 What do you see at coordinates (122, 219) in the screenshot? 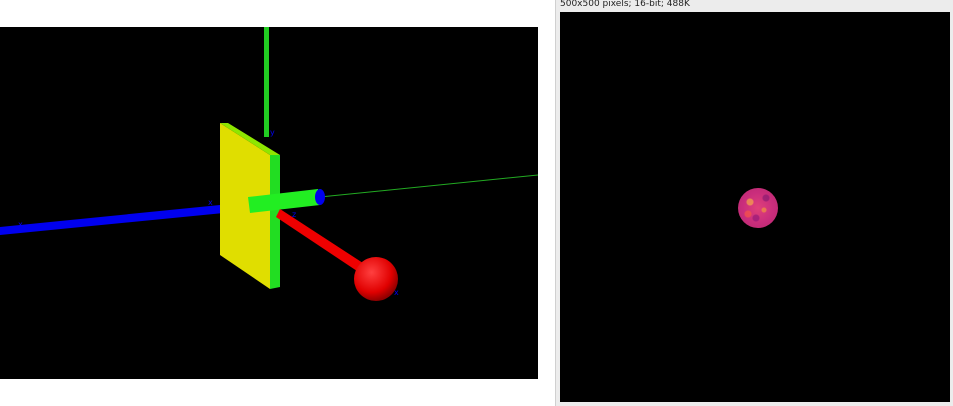
I see `blue-axis-rod` at bounding box center [122, 219].